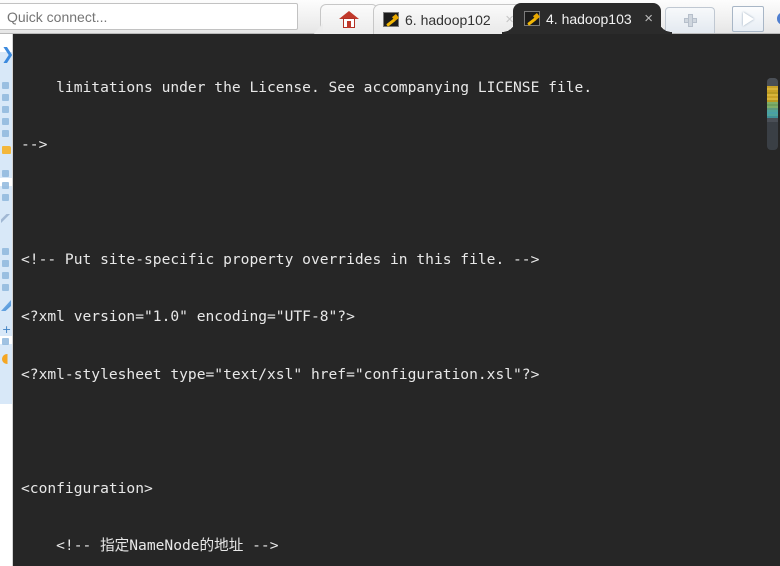 Image resolution: width=780 pixels, height=566 pixels. I want to click on run-button, so click(748, 19).